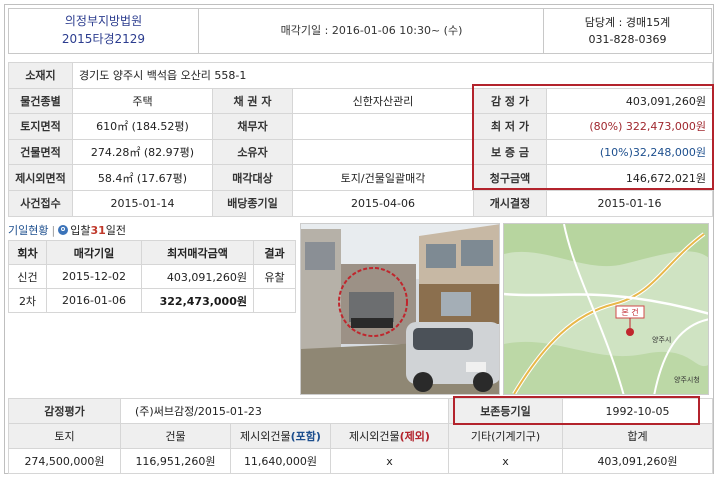 Image resolution: width=720 pixels, height=480 pixels. What do you see at coordinates (505, 461) in the screenshot?
I see `other-amount: x` at bounding box center [505, 461].